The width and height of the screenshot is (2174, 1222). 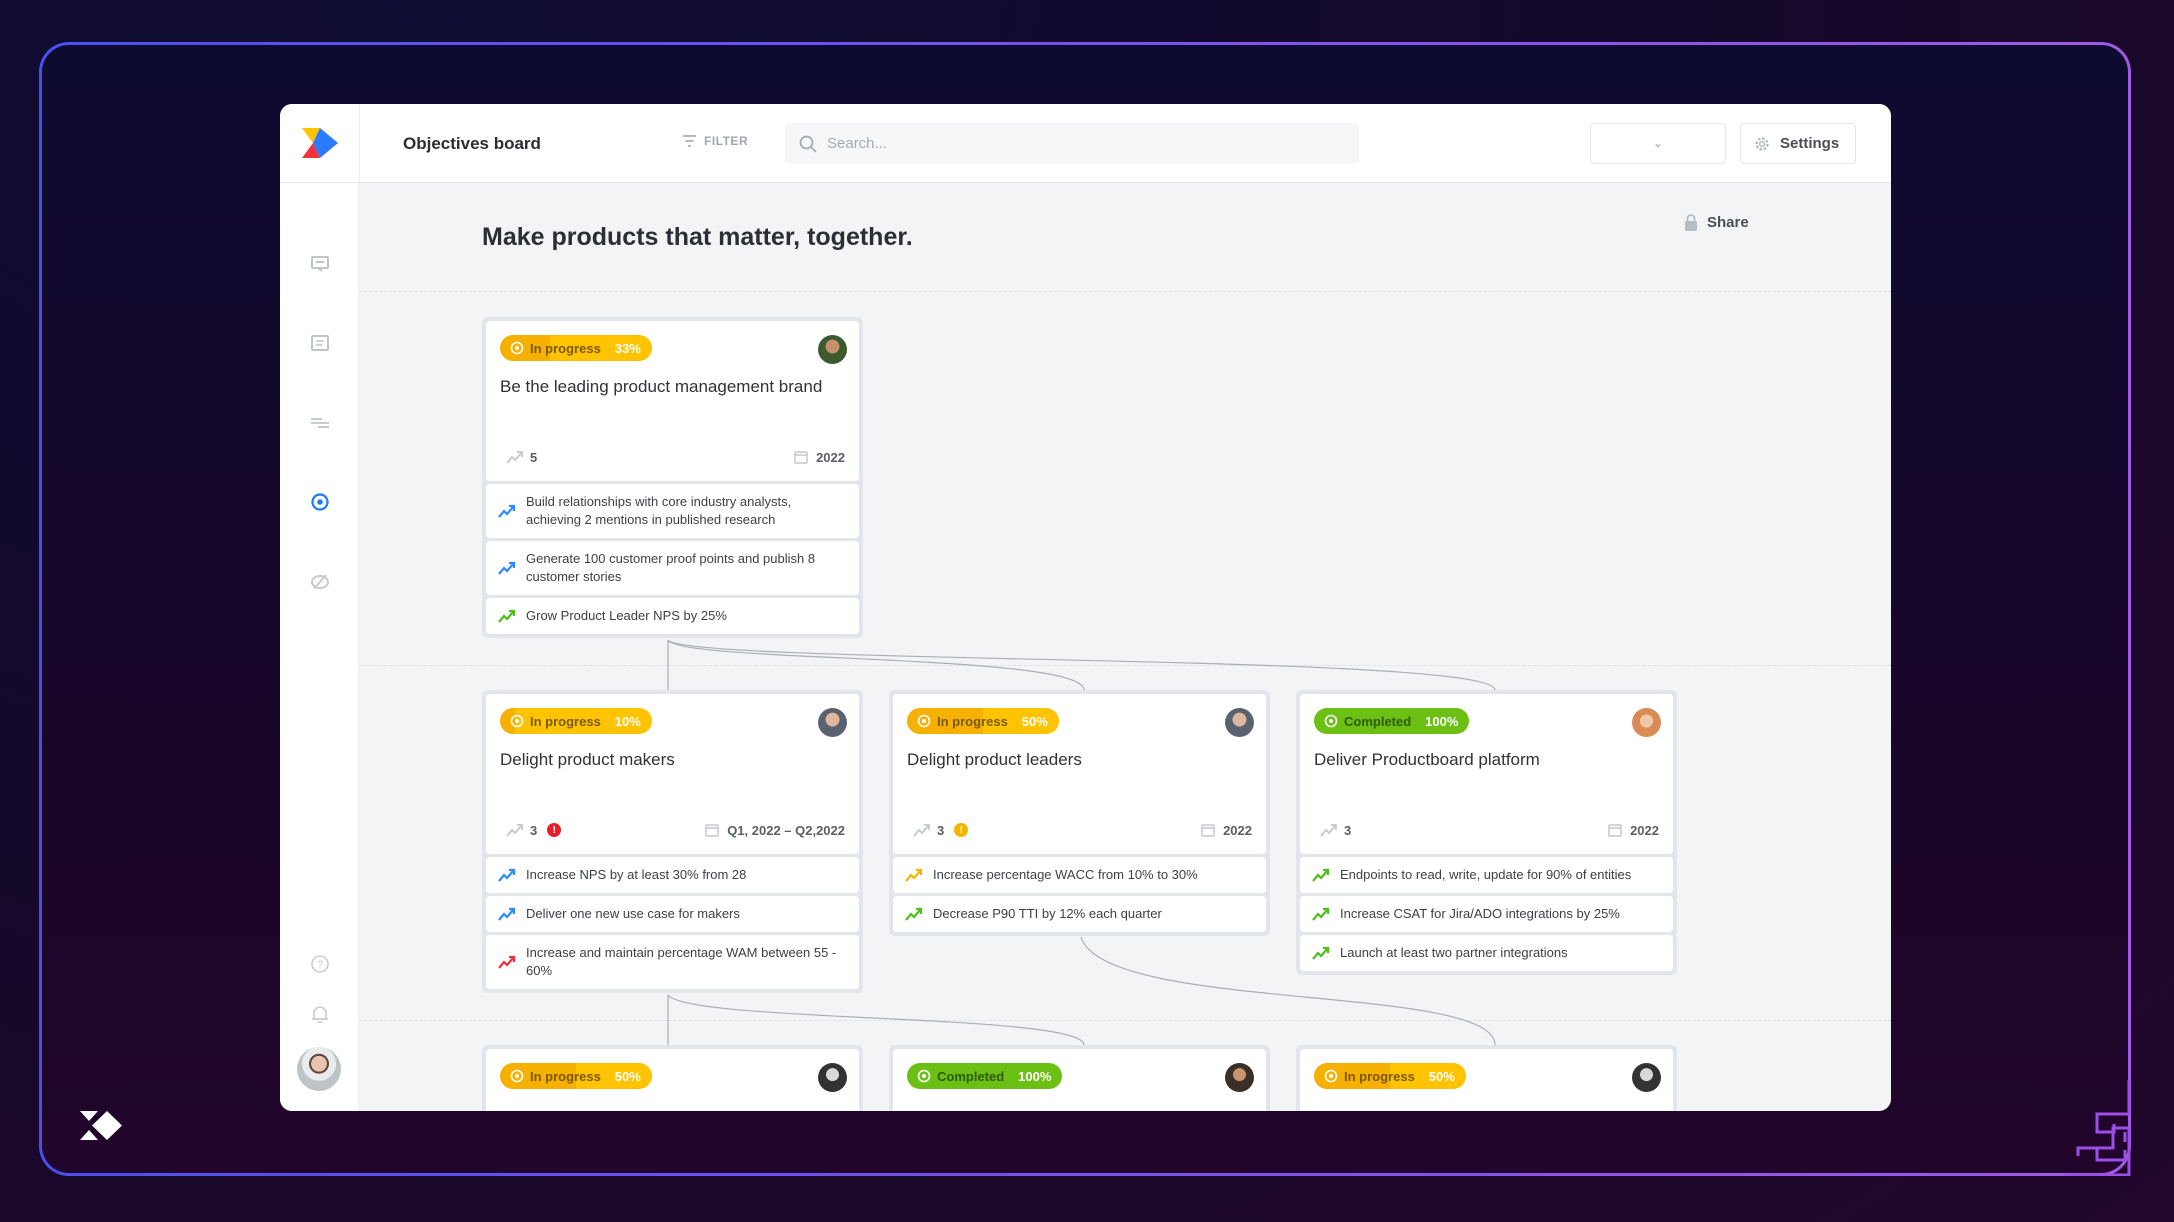 What do you see at coordinates (1079, 914) in the screenshot?
I see `key-result-item: Decrease P90 TTI by 12% each quarter` at bounding box center [1079, 914].